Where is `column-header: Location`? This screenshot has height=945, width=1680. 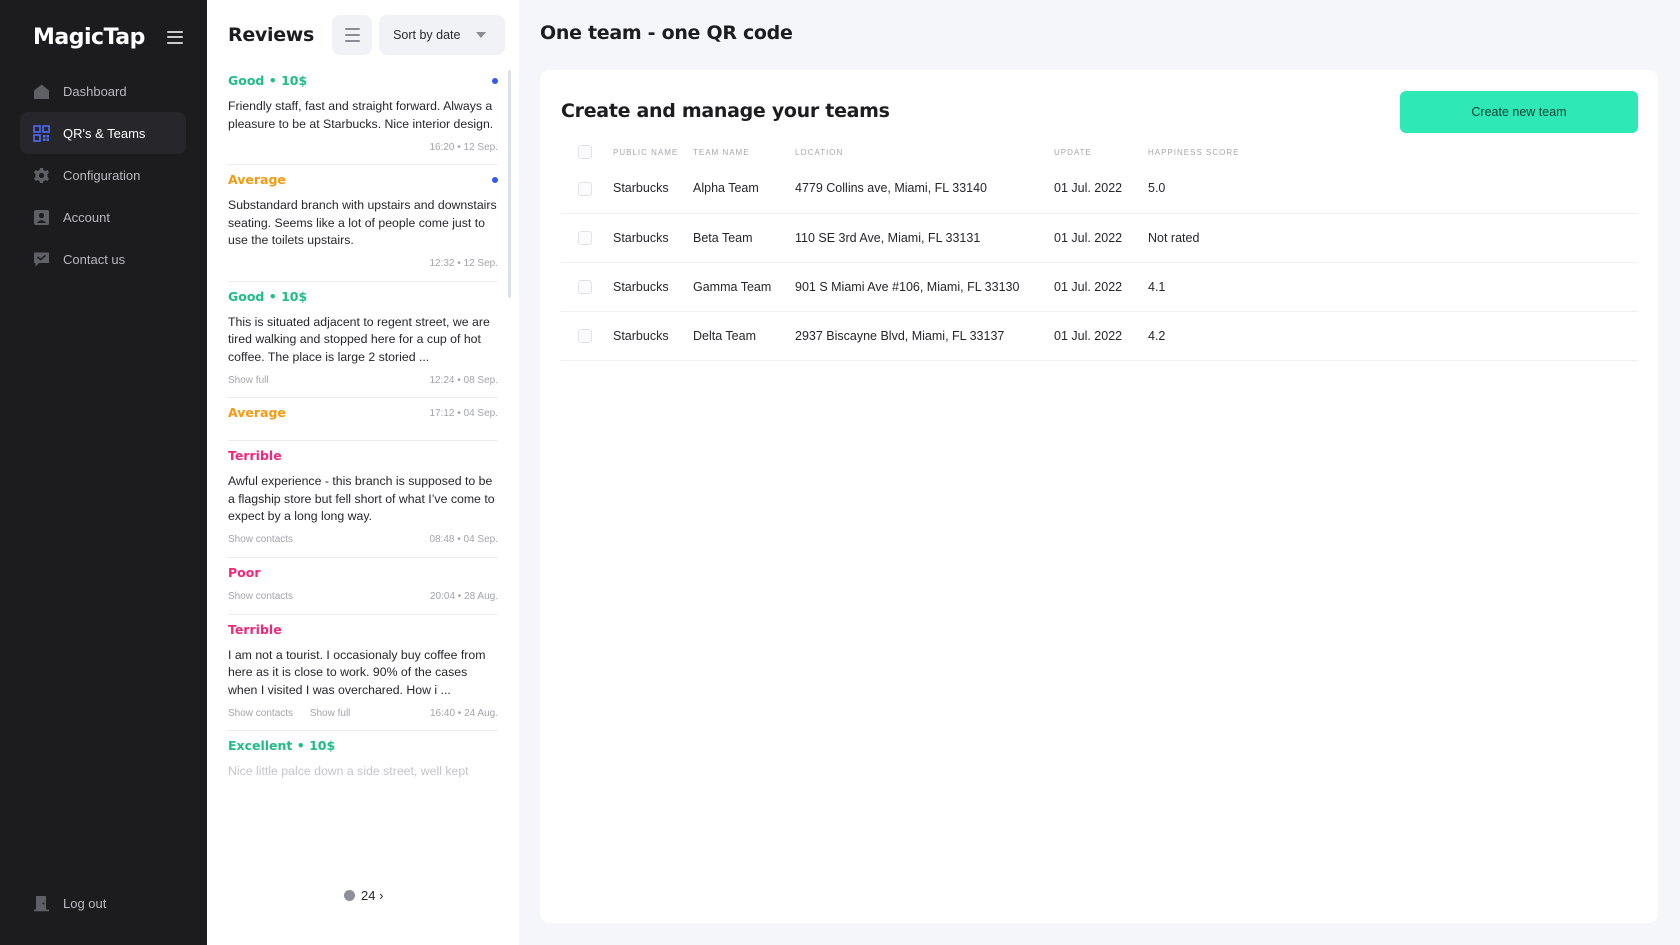 column-header: Location is located at coordinates (924, 152).